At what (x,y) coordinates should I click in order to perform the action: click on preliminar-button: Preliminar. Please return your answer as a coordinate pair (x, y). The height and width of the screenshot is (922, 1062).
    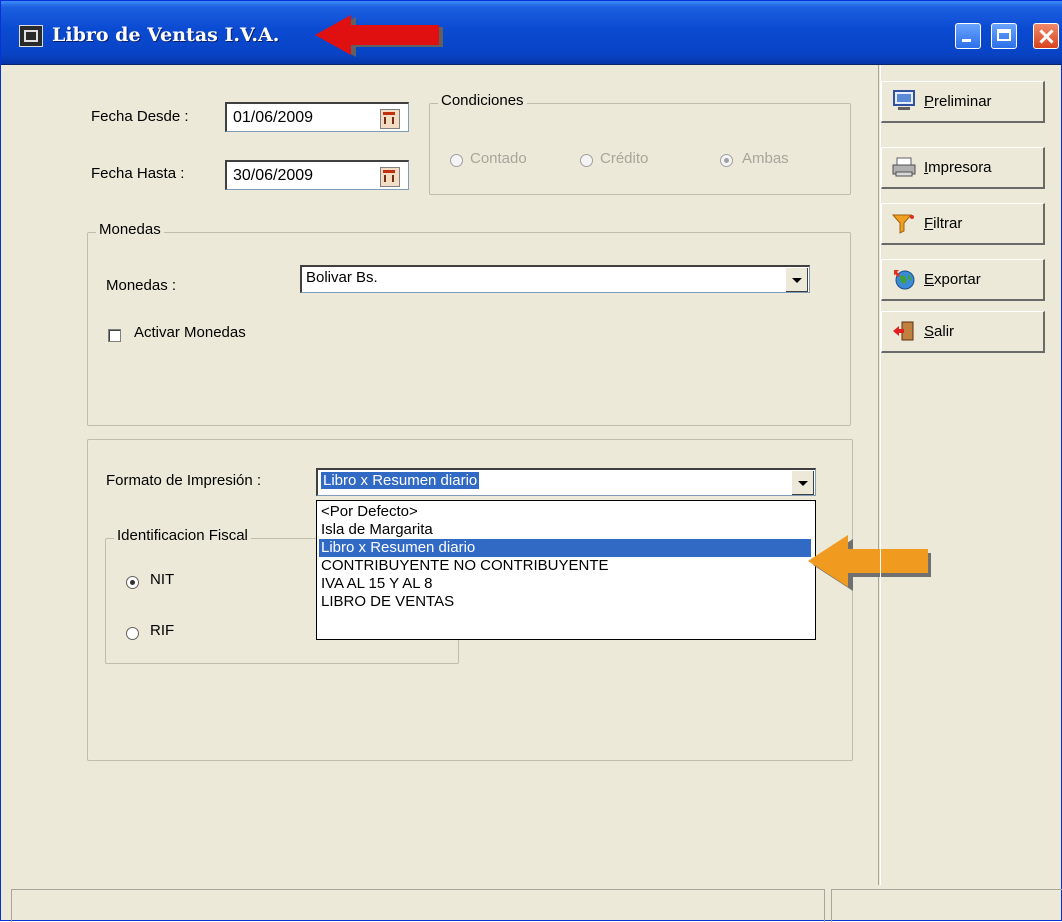
    Looking at the image, I should click on (963, 102).